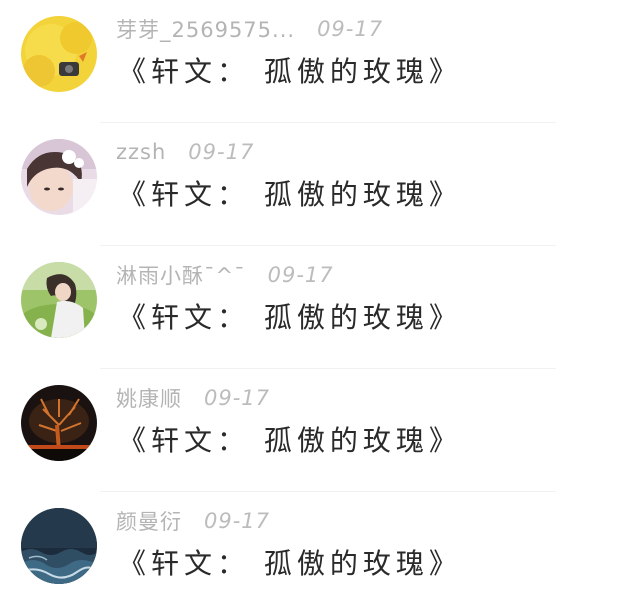  I want to click on glowing-tree-avatar-icon, so click(59, 423).